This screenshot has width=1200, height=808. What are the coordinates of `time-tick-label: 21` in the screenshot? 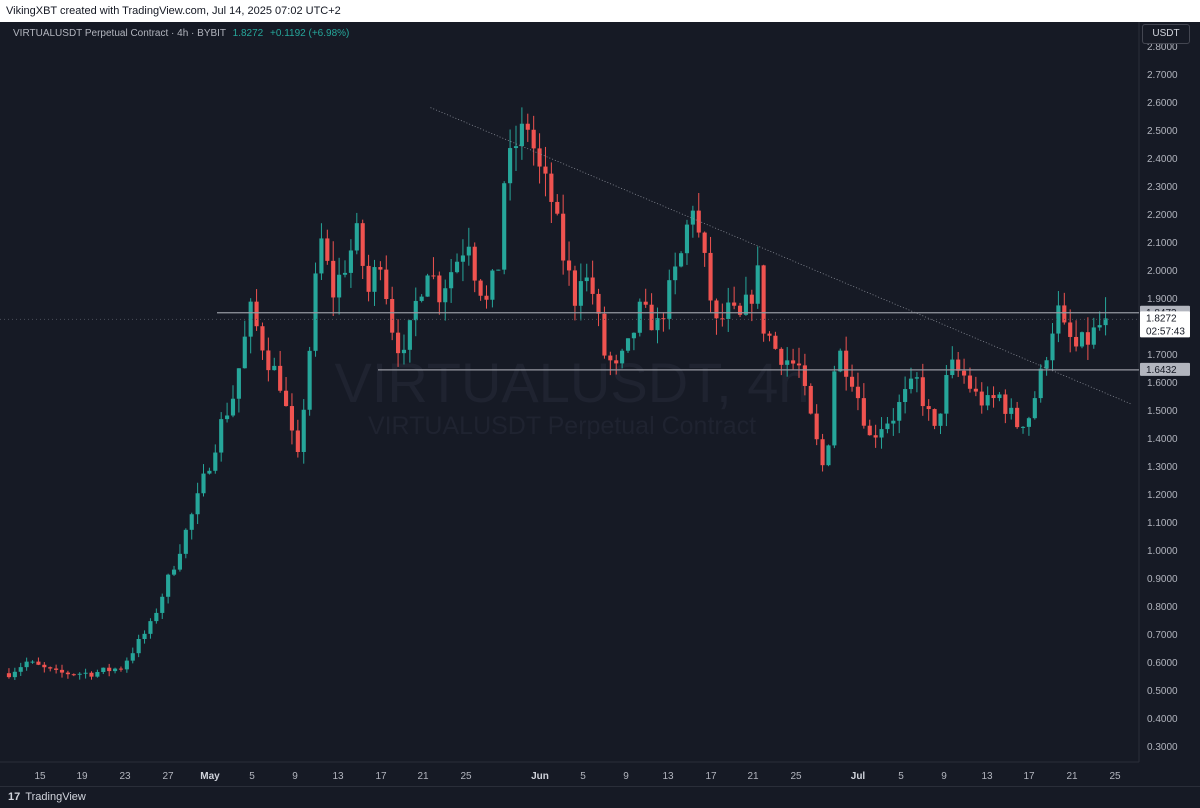 It's located at (753, 776).